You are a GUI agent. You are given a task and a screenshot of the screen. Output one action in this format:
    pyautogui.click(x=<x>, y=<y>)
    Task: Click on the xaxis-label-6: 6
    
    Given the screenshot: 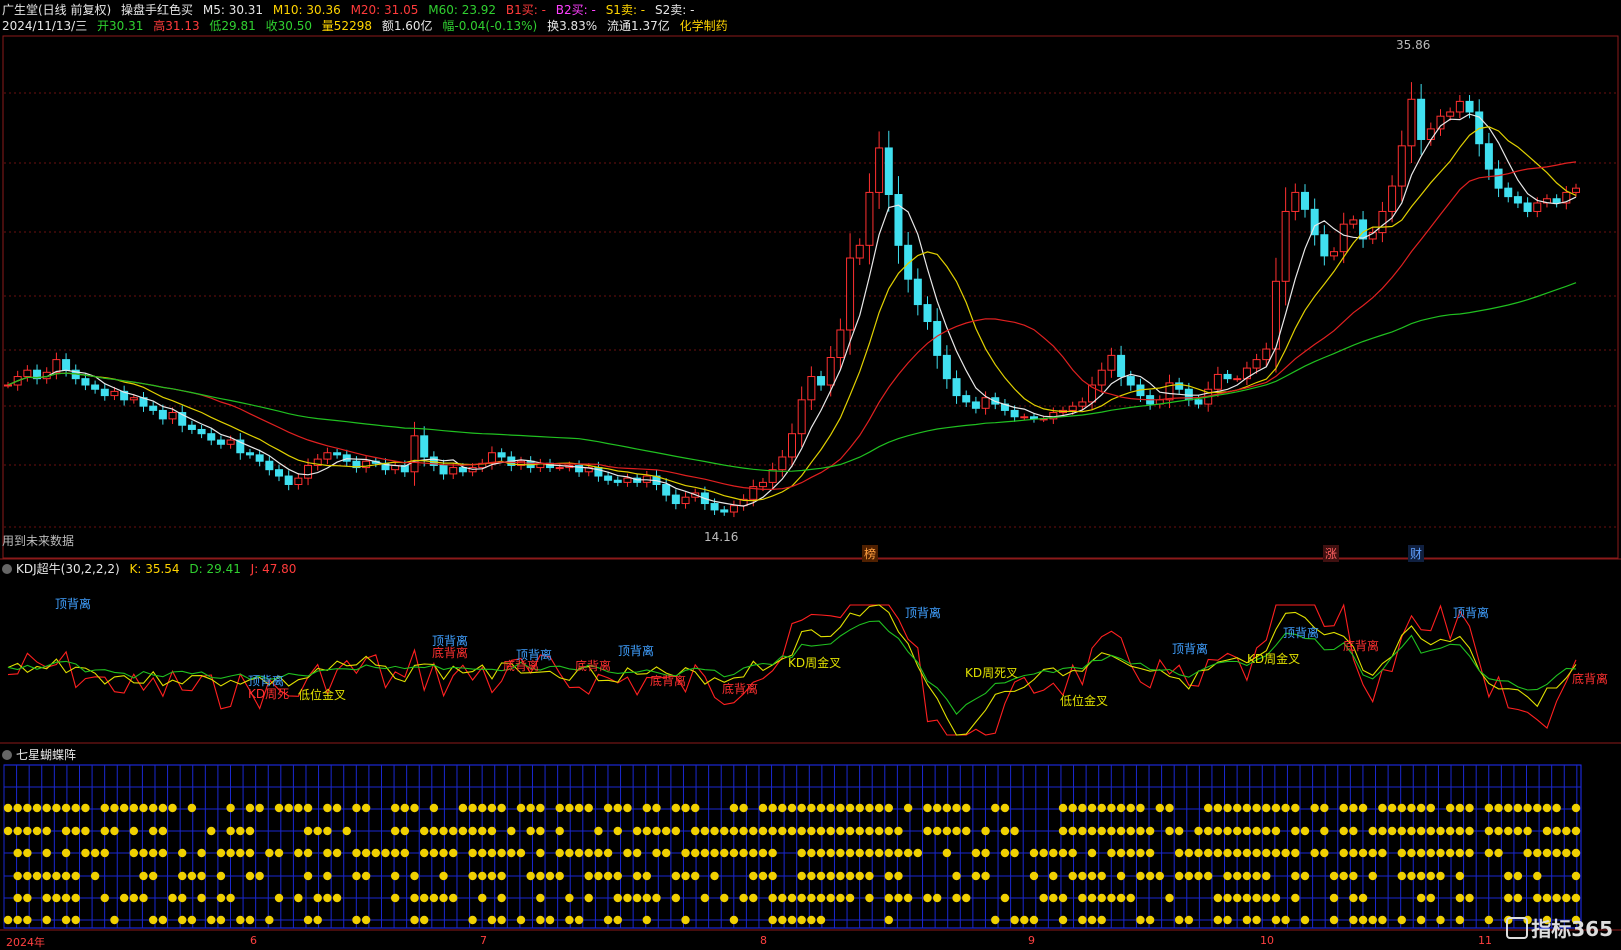 What is the action you would take?
    pyautogui.click(x=253, y=940)
    